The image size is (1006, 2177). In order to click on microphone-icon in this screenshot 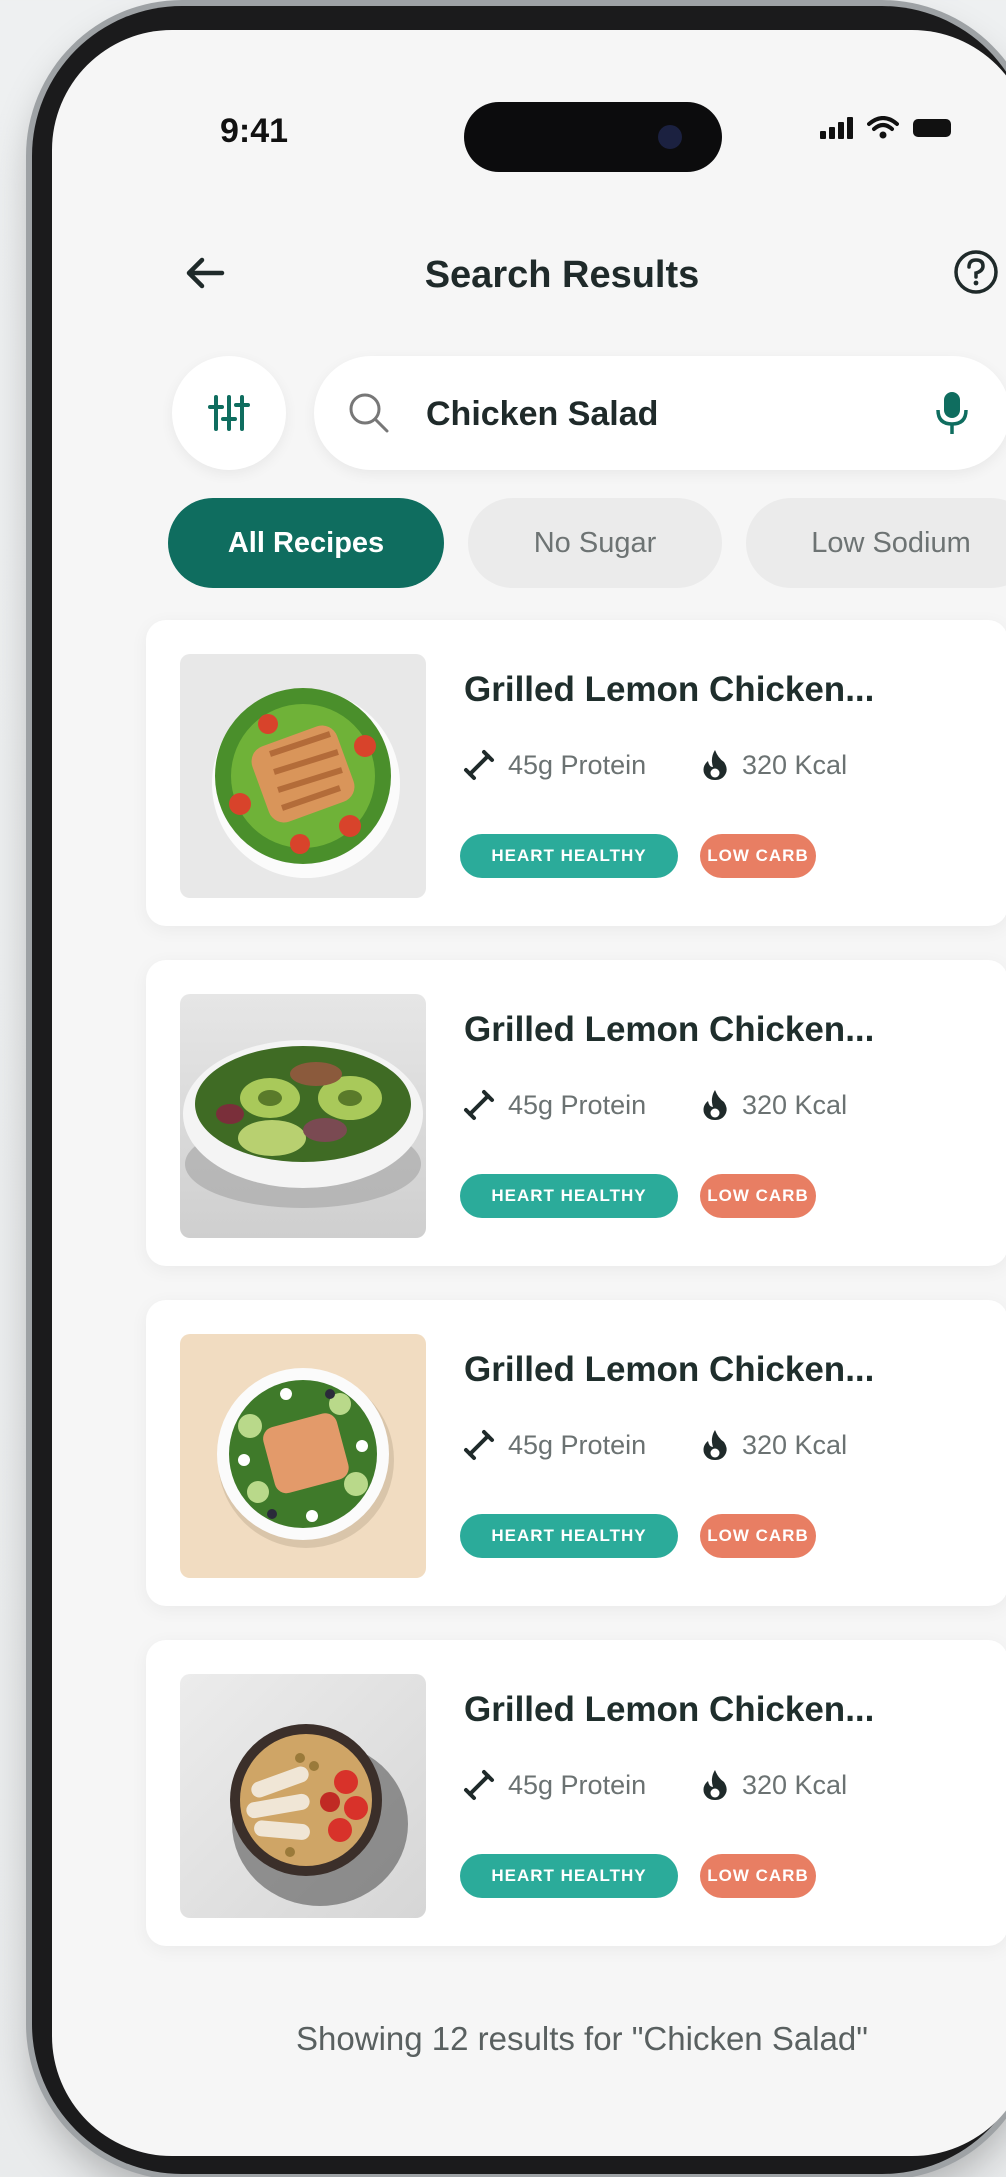, I will do `click(952, 413)`.